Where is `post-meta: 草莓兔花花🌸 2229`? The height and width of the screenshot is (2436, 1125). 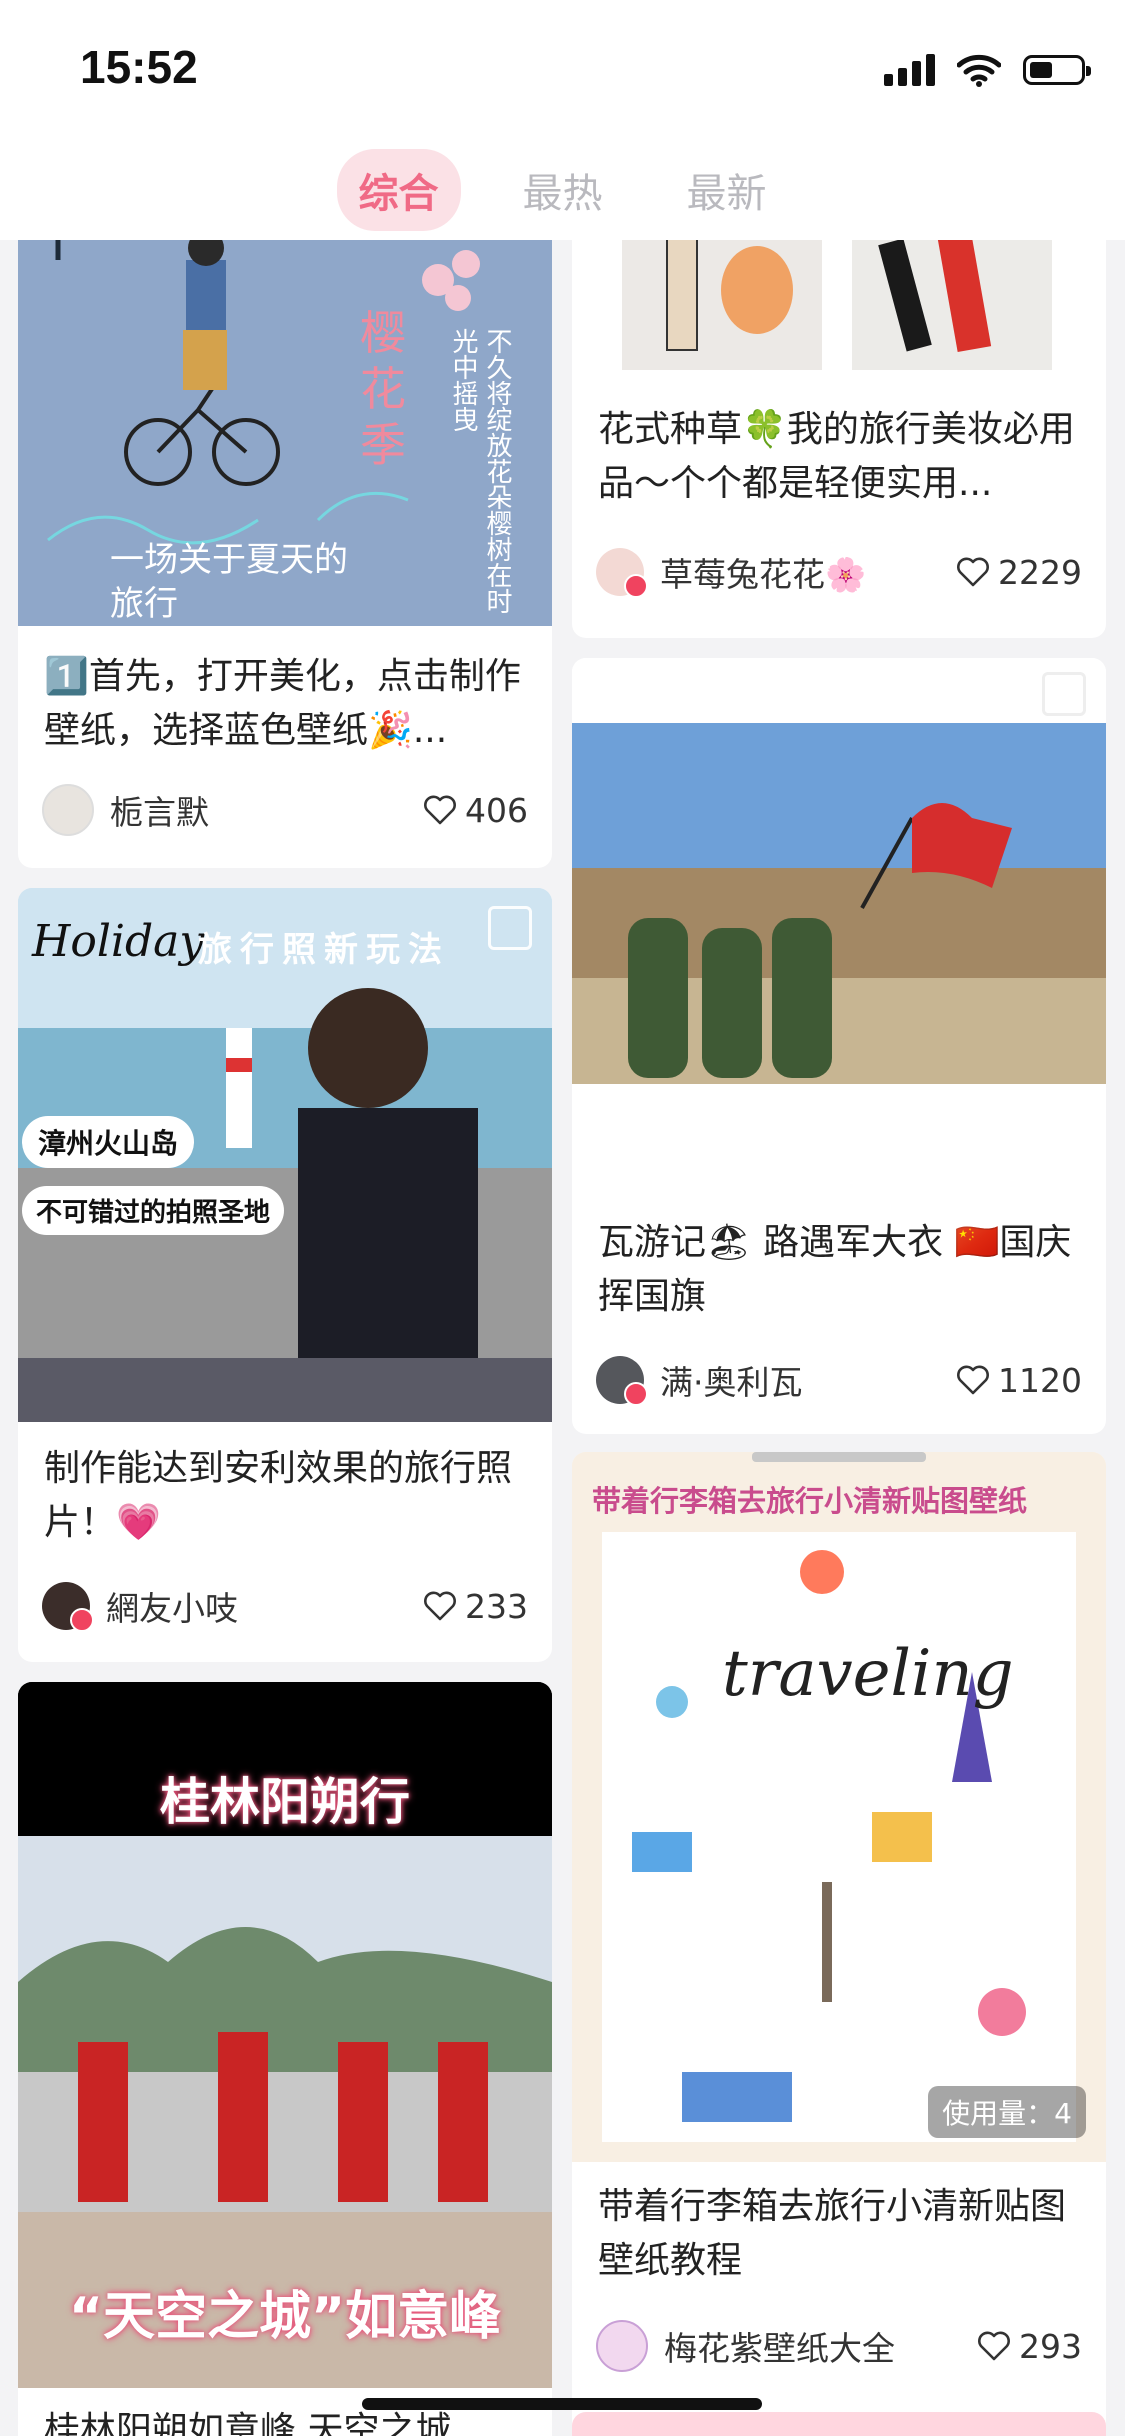
post-meta: 草莓兔花花🌸 2229 is located at coordinates (839, 572).